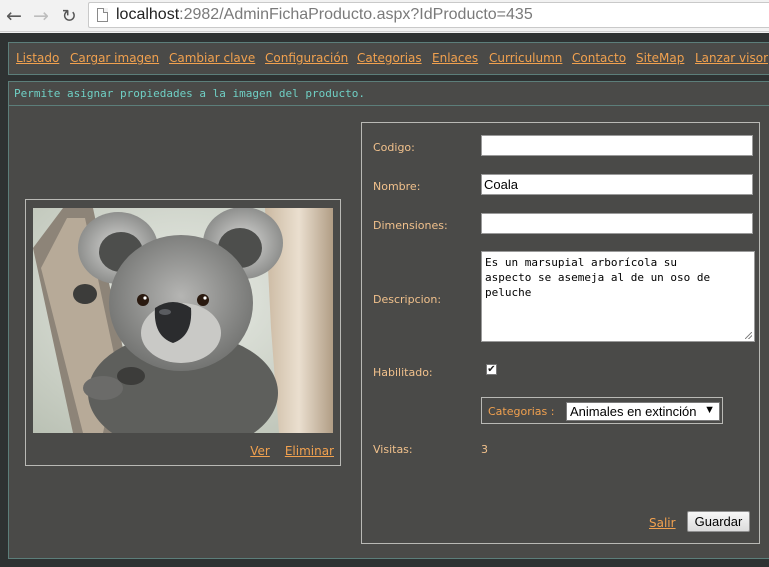  Describe the element at coordinates (748, 335) in the screenshot. I see `resize-grip-icon` at that location.